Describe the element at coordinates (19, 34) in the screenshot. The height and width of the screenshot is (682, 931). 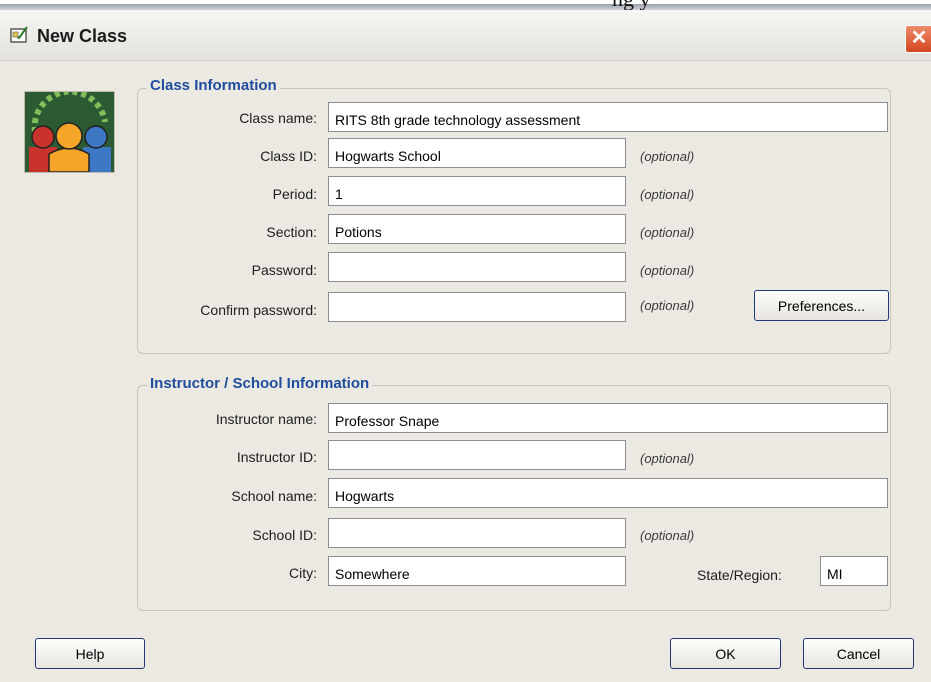
I see `new-class-icon` at that location.